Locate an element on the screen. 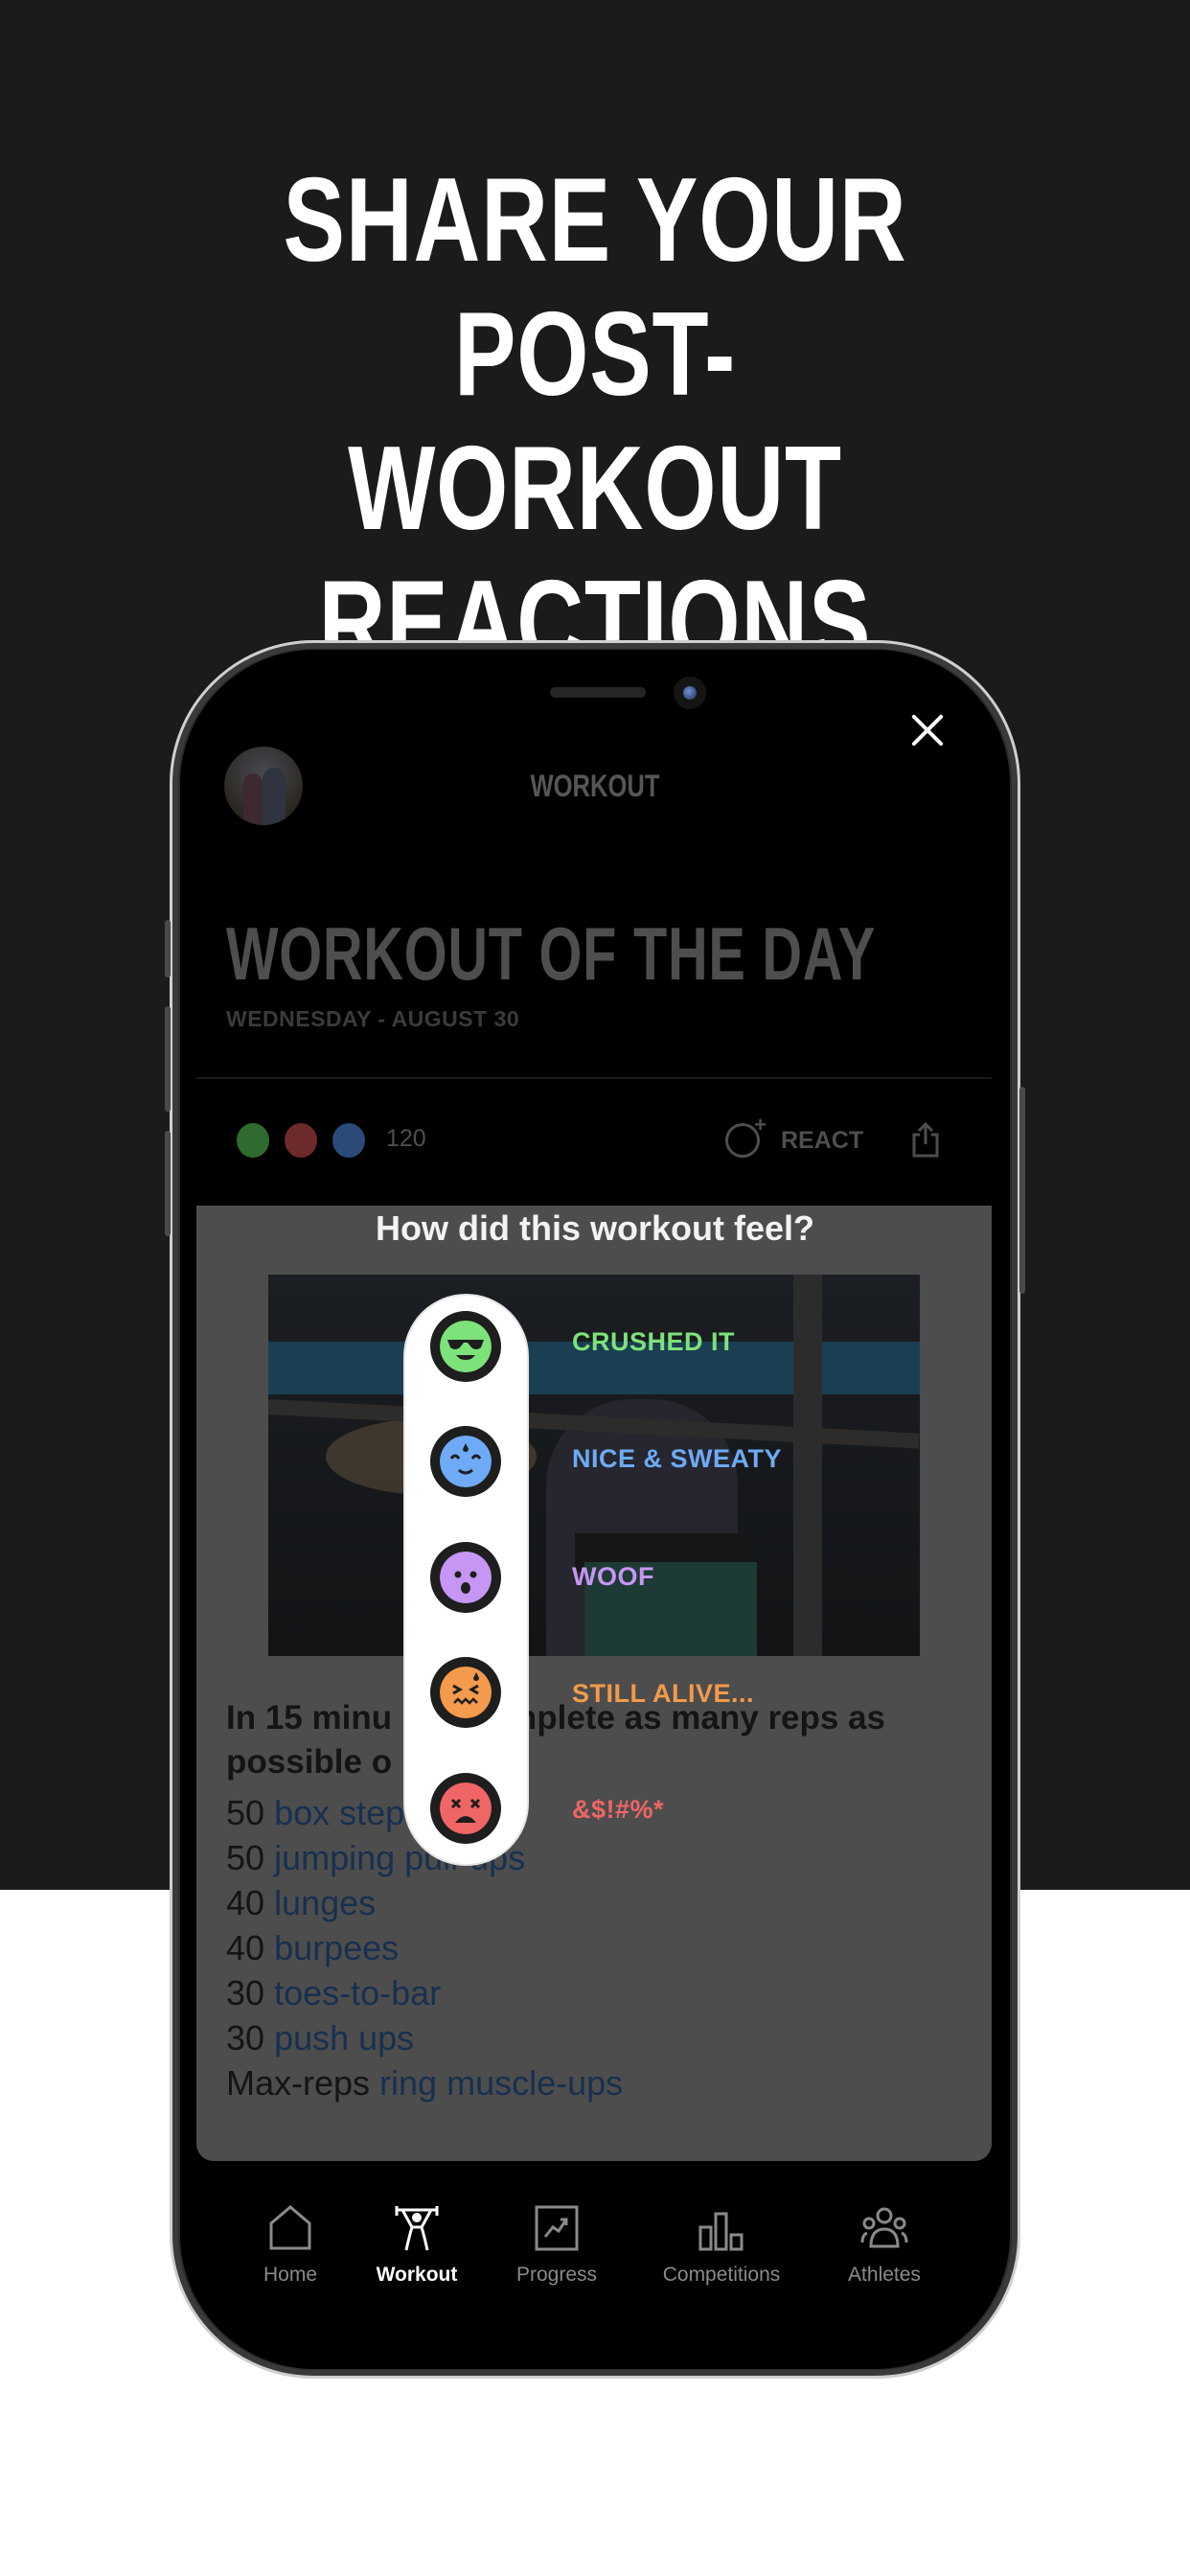 The height and width of the screenshot is (2576, 1190). shocked-emoji-icon is located at coordinates (466, 1577).